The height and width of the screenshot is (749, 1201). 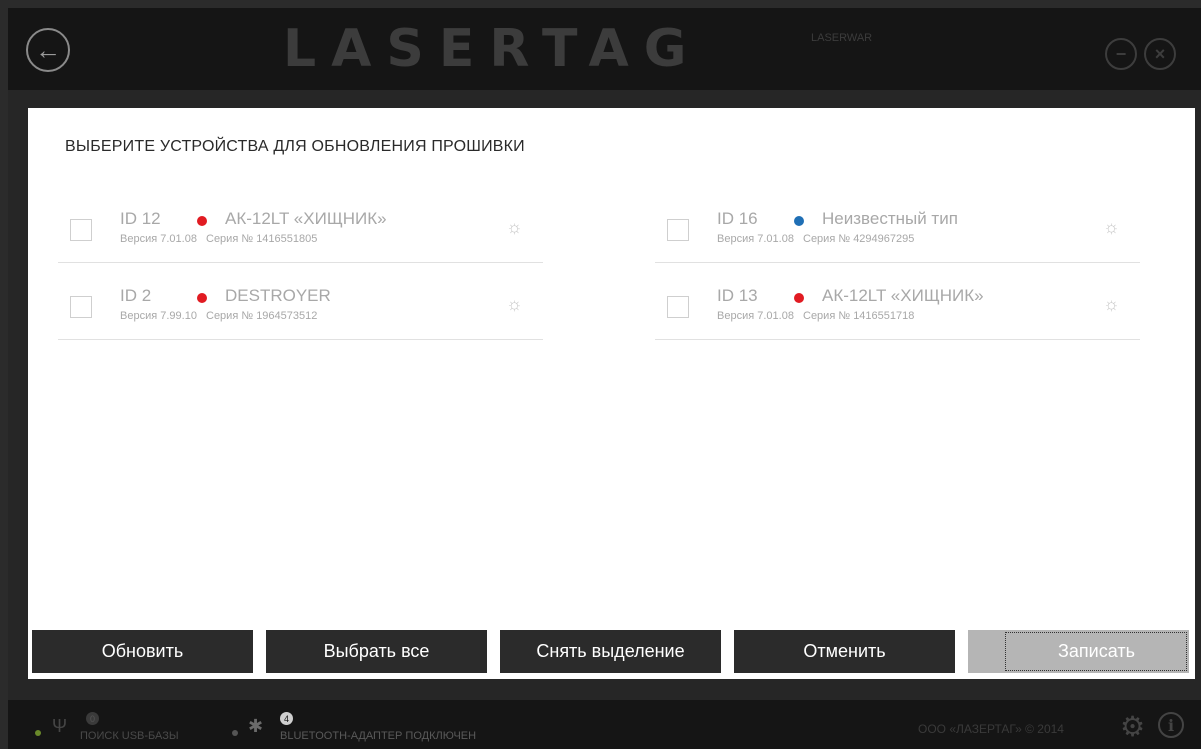 I want to click on close-button: ×, so click(x=1160, y=54).